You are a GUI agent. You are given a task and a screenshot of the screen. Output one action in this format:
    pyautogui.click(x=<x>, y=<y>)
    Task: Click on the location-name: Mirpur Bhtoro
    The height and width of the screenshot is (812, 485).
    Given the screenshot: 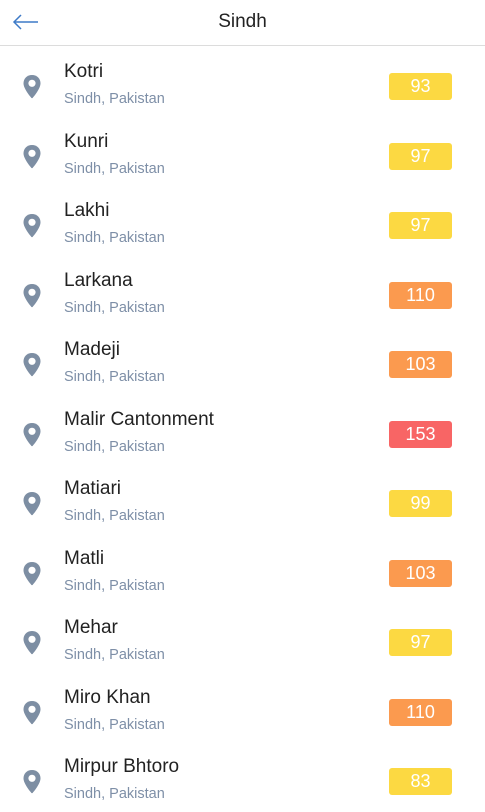 What is the action you would take?
    pyautogui.click(x=122, y=766)
    